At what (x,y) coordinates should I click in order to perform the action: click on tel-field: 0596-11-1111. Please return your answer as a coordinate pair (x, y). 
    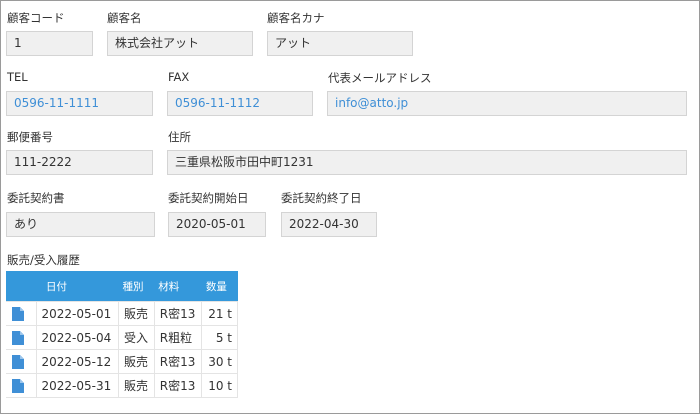
    Looking at the image, I should click on (79, 103).